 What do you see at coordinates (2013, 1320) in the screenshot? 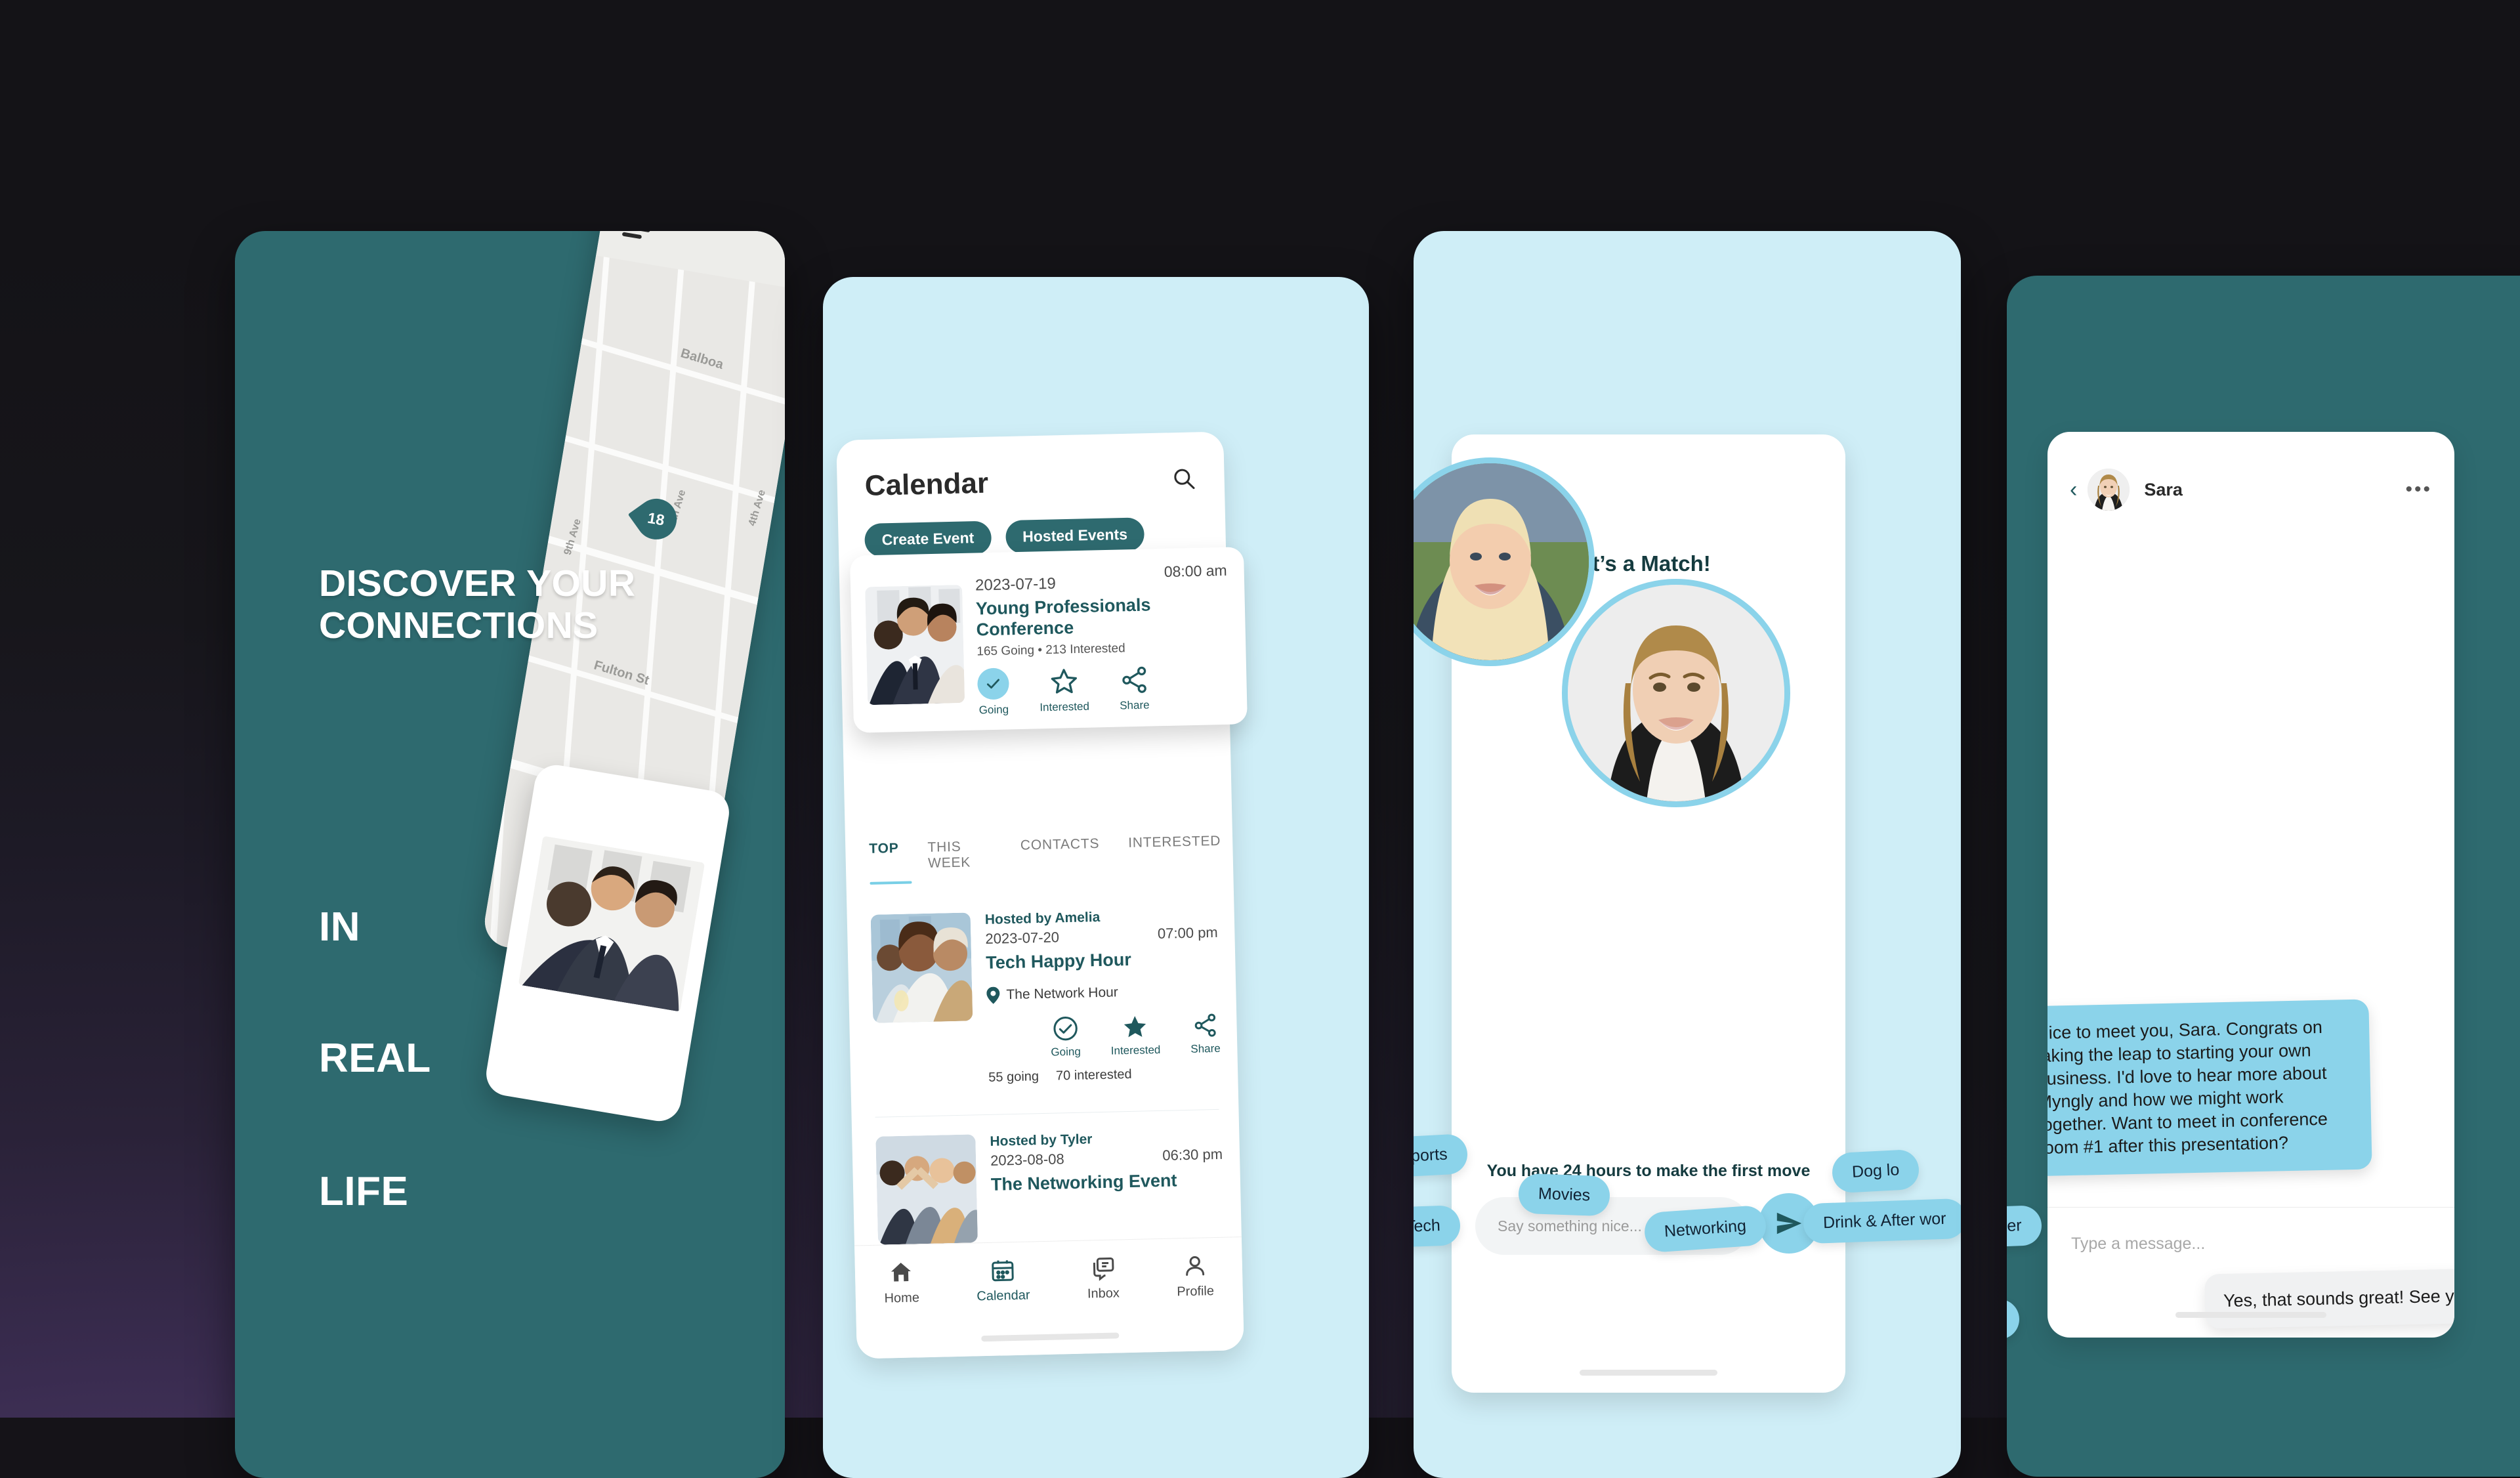
I see `interest-tag: rk` at bounding box center [2013, 1320].